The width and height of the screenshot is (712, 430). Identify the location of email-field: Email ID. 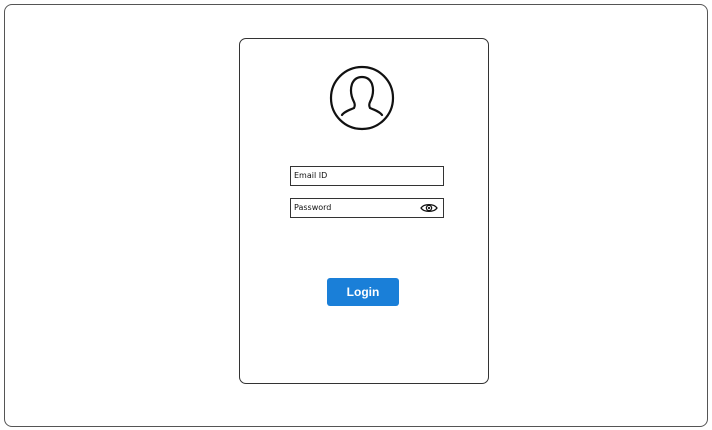
(367, 176).